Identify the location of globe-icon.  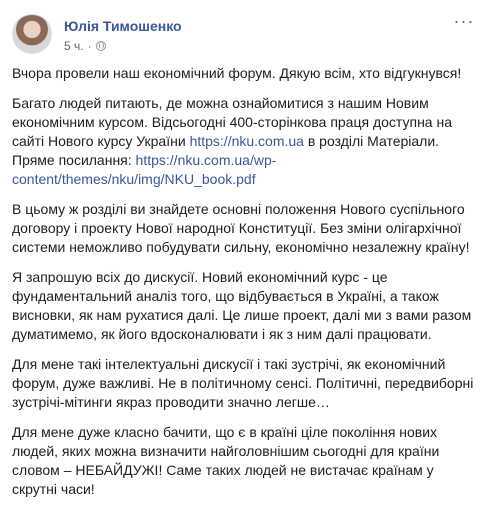
(100, 46).